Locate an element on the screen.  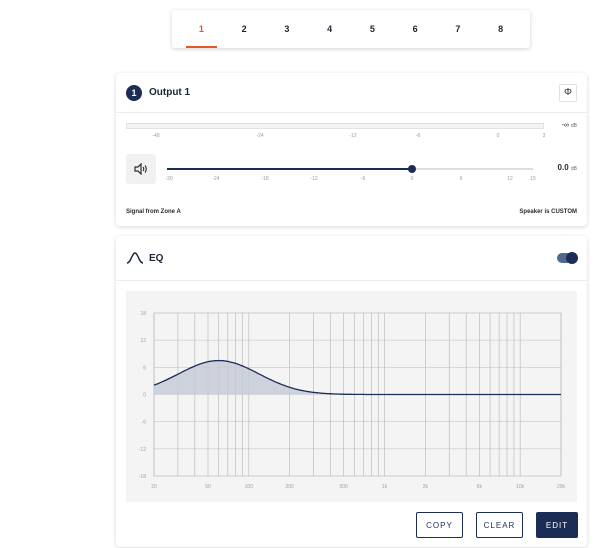
eq-x-tick-label: 100 is located at coordinates (249, 487).